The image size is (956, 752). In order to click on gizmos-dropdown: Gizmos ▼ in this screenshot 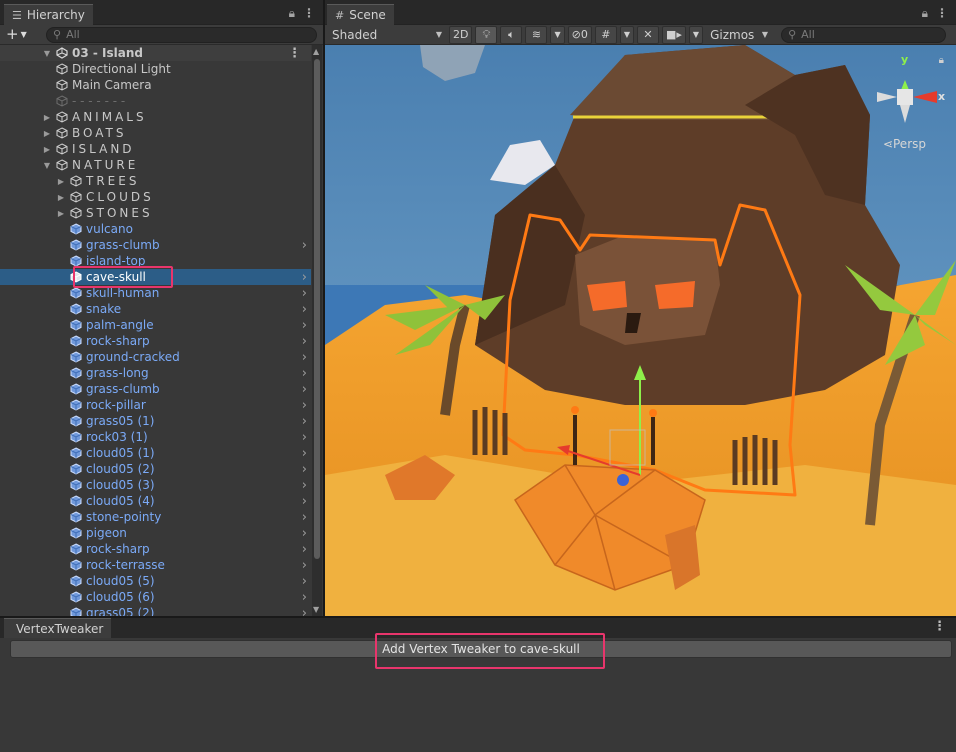, I will do `click(739, 35)`.